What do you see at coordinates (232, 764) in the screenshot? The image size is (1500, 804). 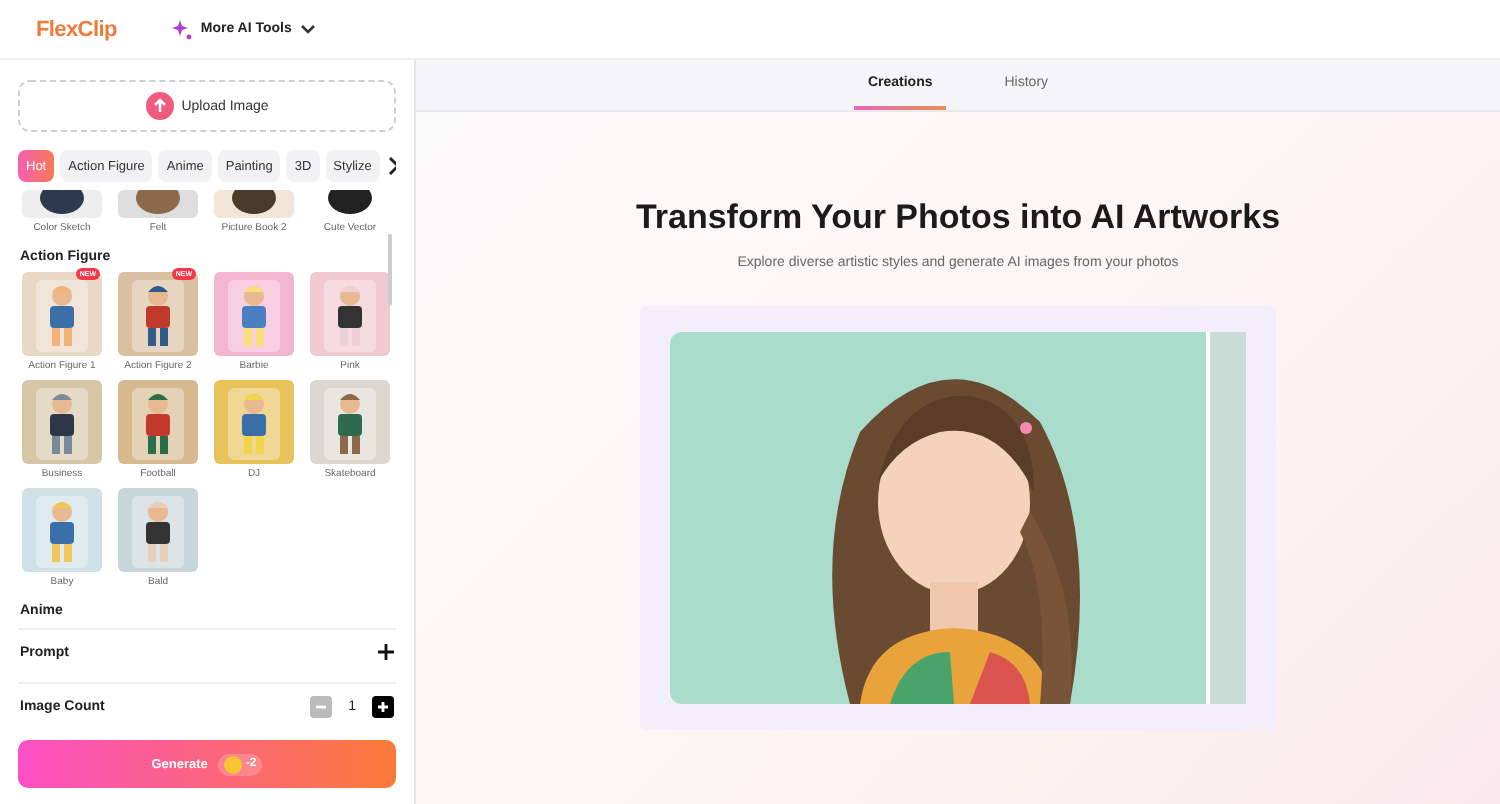 I see `coin-icon` at bounding box center [232, 764].